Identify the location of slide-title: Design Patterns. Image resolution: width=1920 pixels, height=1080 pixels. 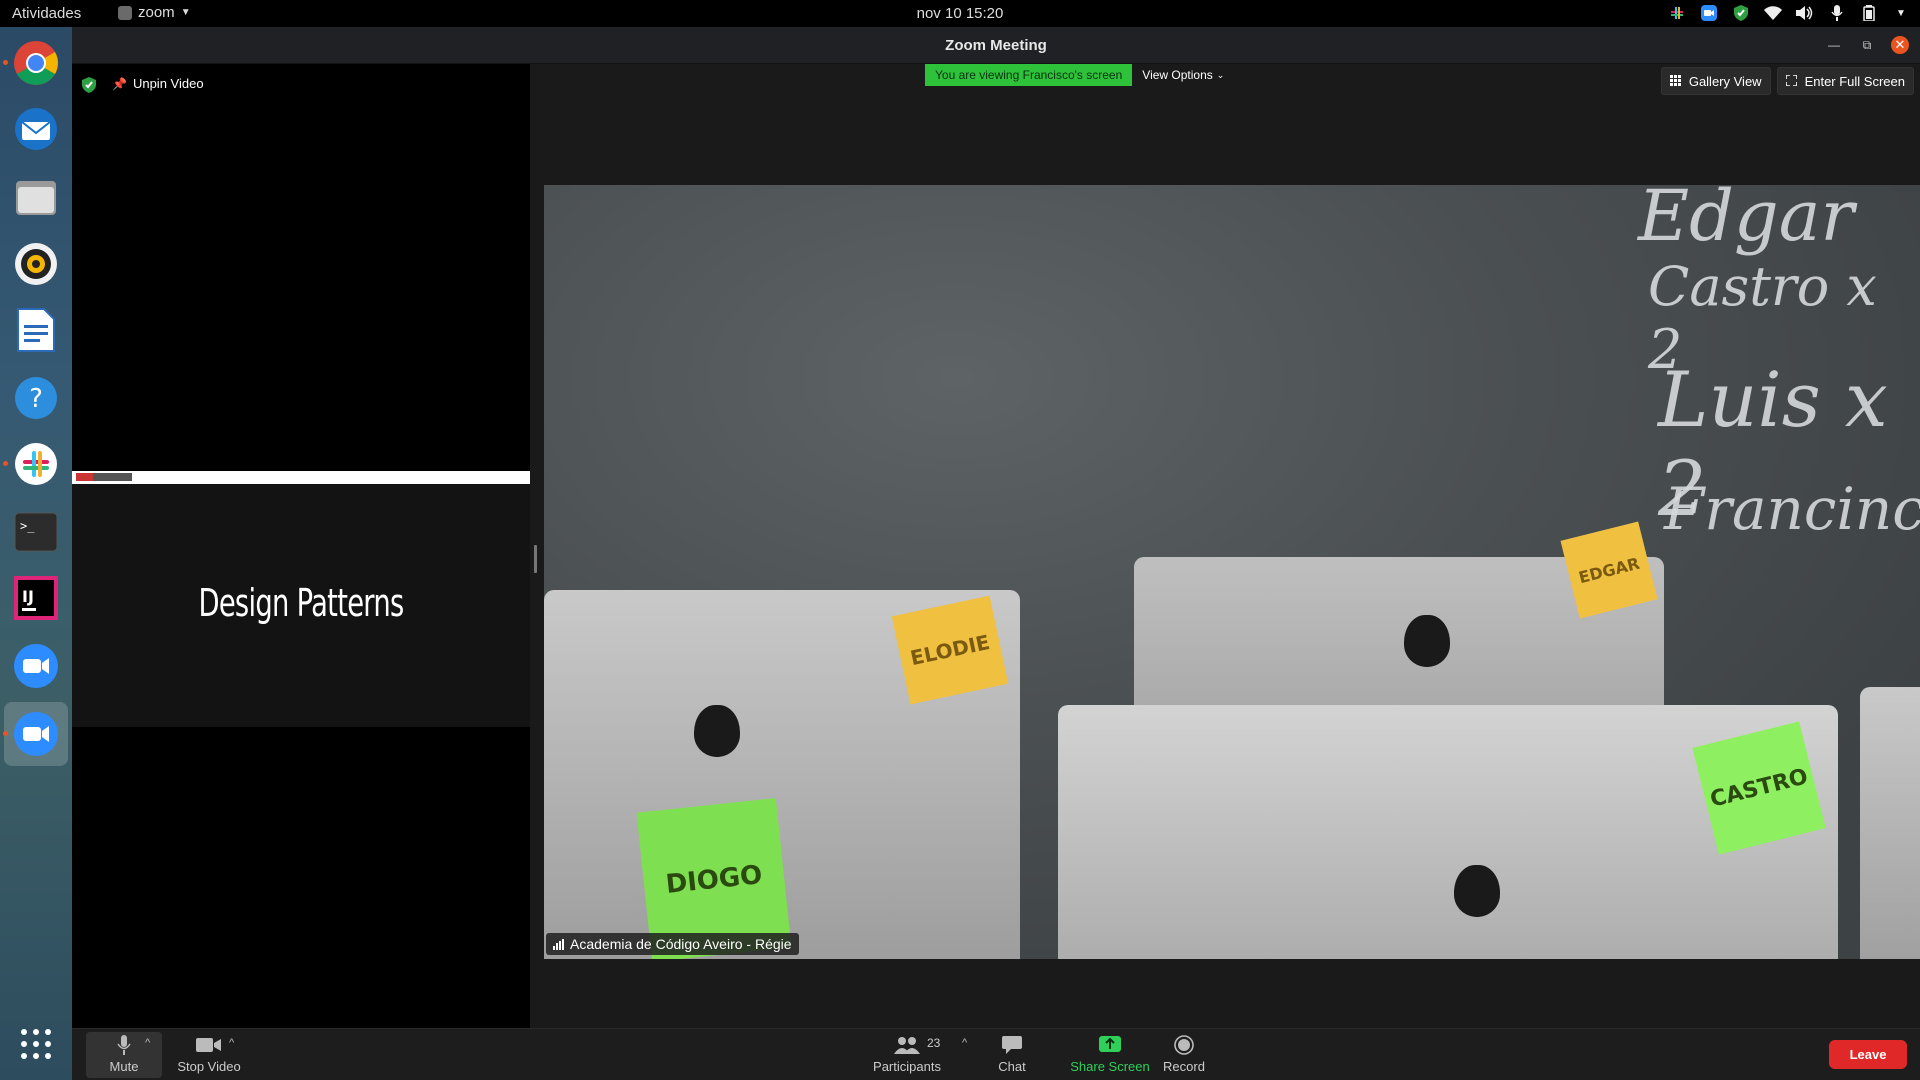
(301, 603).